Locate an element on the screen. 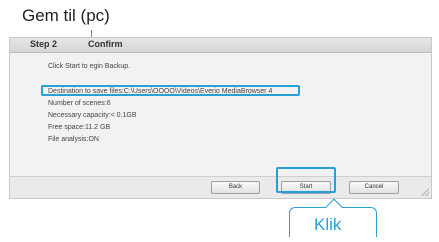 This screenshot has height=242, width=439. annotation-save-to-pc: Gem til (pc) is located at coordinates (66, 15).